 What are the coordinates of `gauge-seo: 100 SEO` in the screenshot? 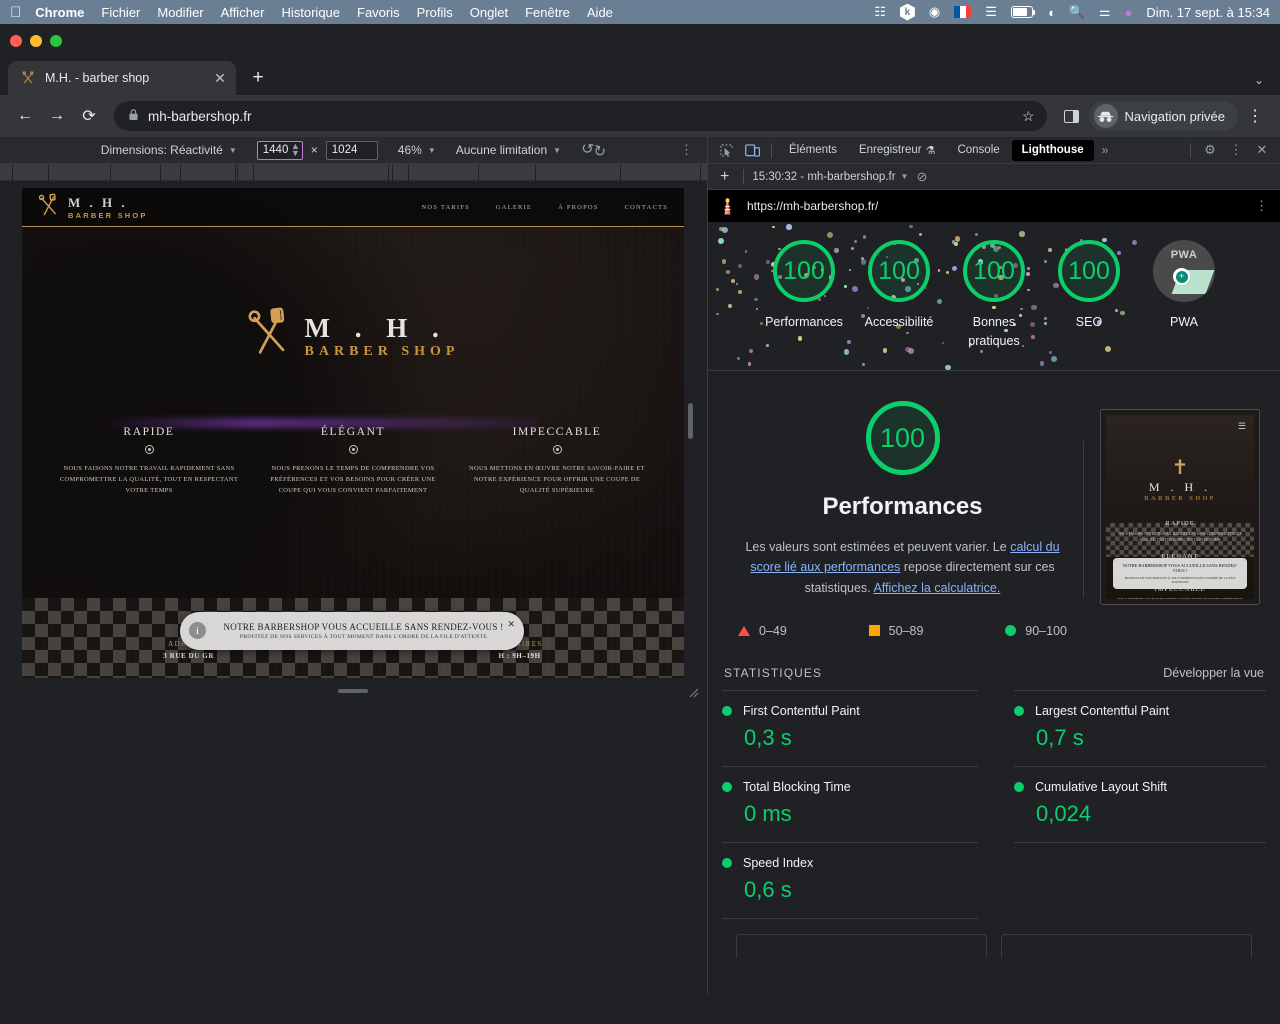 It's located at (1089, 286).